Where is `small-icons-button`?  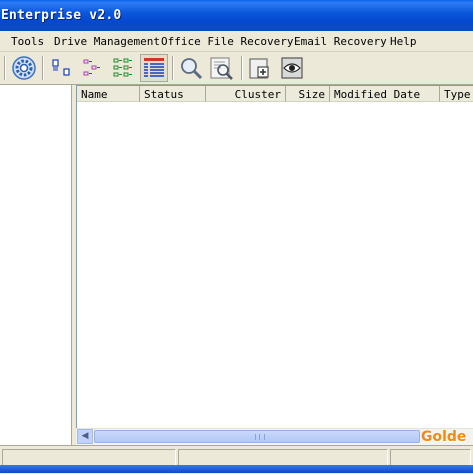
small-icons-button is located at coordinates (92, 68).